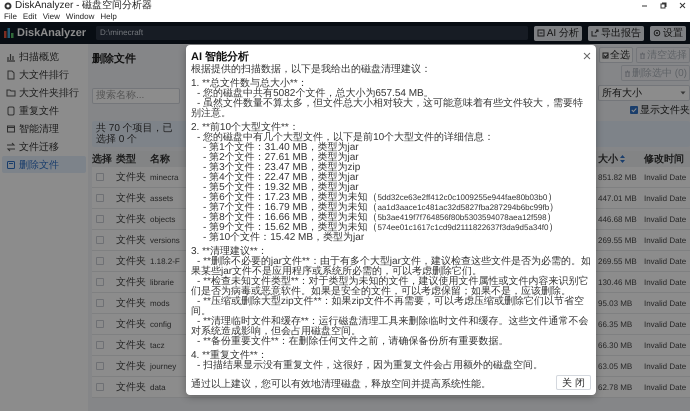 The width and height of the screenshot is (690, 411). Describe the element at coordinates (683, 93) in the screenshot. I see `caret-icon` at that location.